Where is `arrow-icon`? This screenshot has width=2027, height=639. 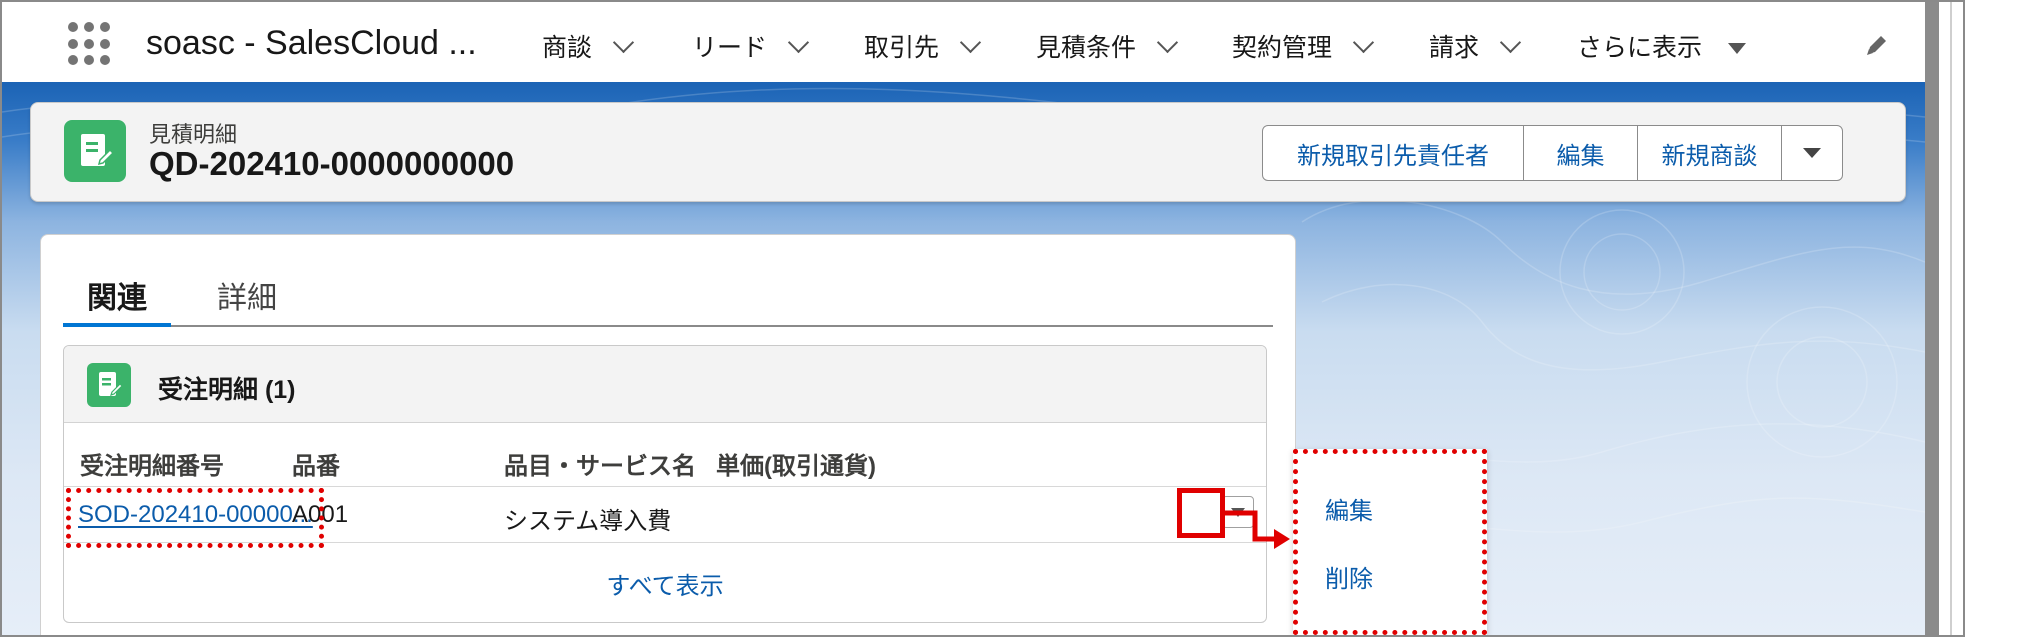
arrow-icon is located at coordinates (1257, 529).